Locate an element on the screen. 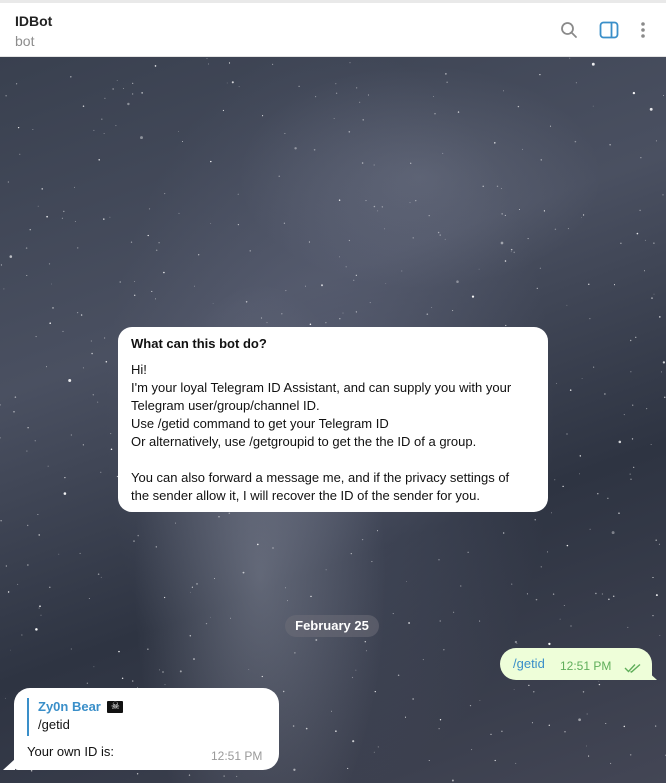 The height and width of the screenshot is (783, 666). outgoing-message: /getid 12:51 PM is located at coordinates (576, 664).